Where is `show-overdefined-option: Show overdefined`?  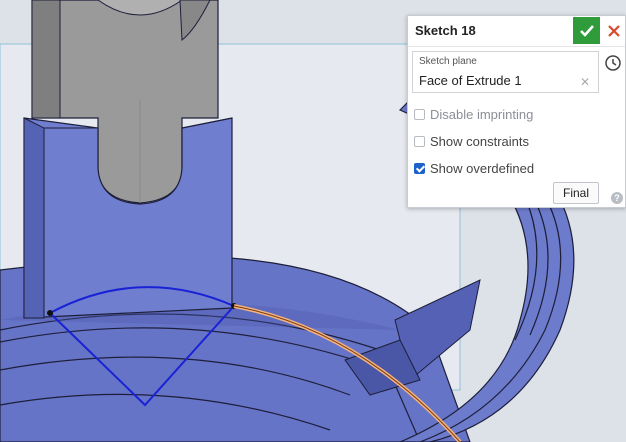
show-overdefined-option: Show overdefined is located at coordinates (474, 168).